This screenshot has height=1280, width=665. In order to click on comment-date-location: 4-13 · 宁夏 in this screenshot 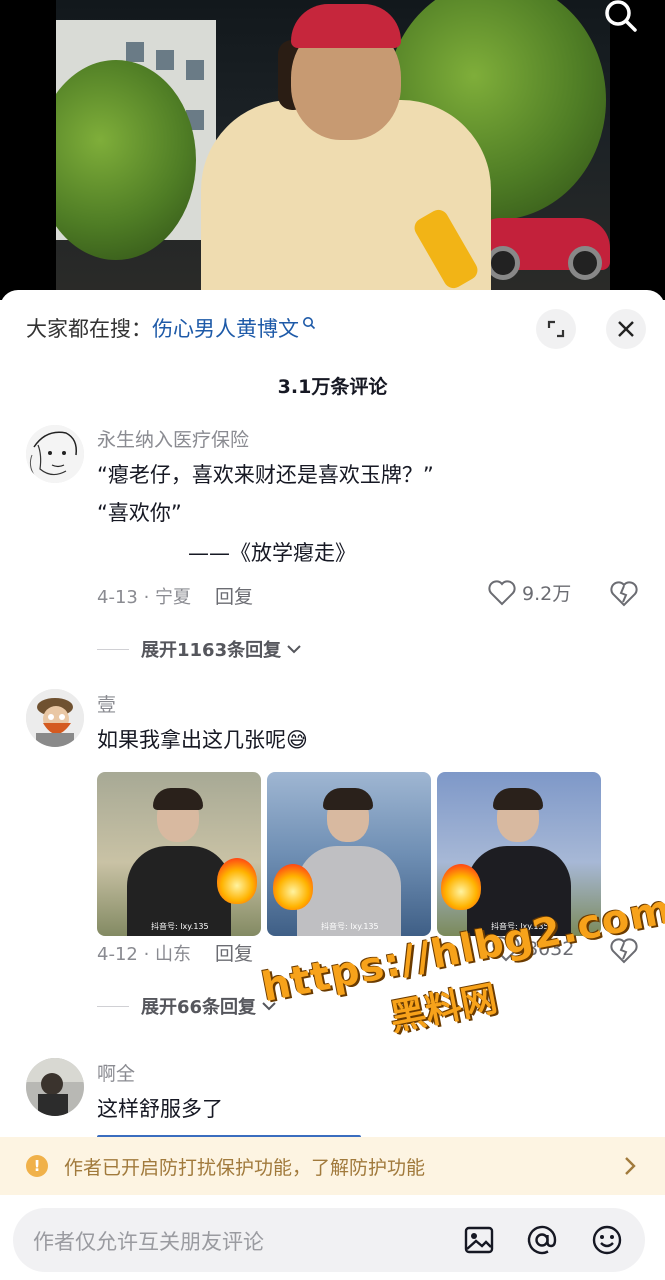, I will do `click(144, 597)`.